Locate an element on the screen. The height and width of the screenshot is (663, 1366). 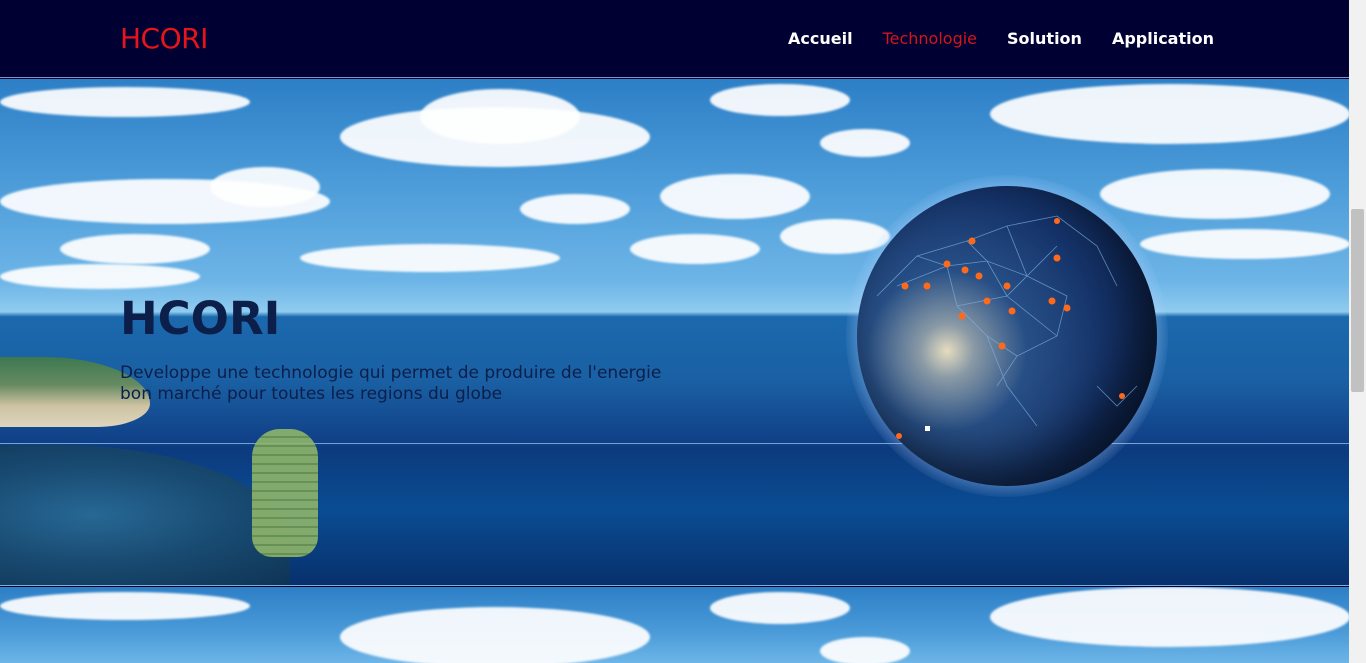
buoy-icon is located at coordinates (285, 493).